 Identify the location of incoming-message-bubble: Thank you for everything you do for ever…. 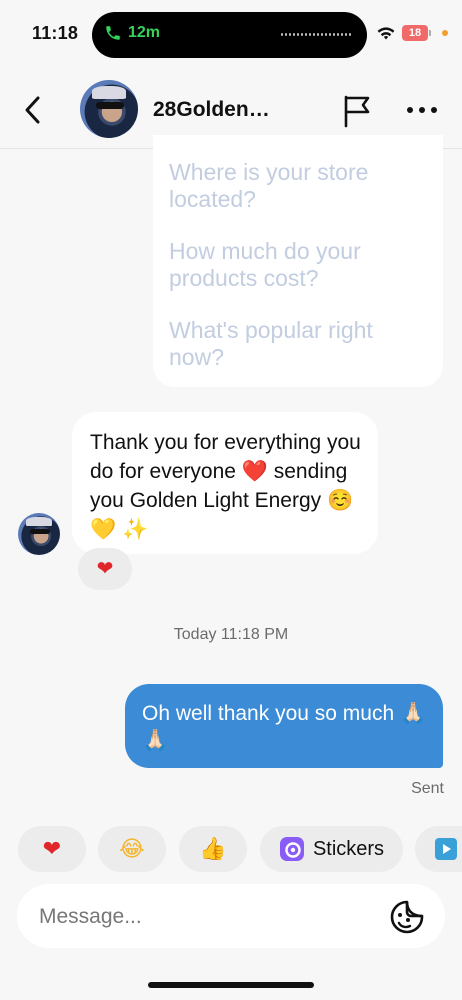
(225, 483).